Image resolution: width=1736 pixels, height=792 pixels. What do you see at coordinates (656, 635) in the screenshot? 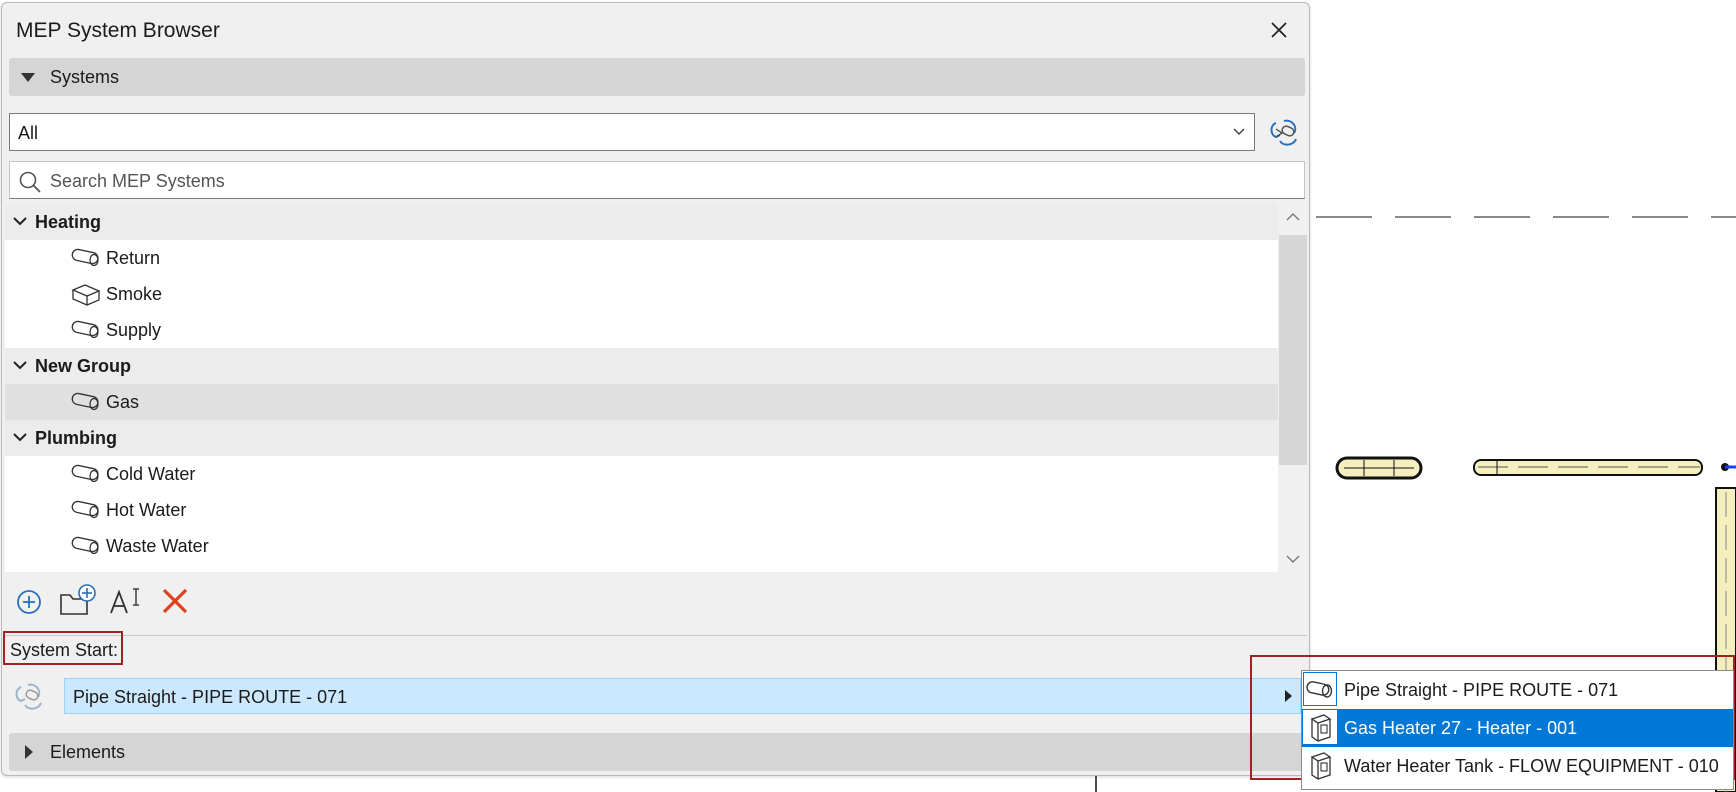
I see `divider` at bounding box center [656, 635].